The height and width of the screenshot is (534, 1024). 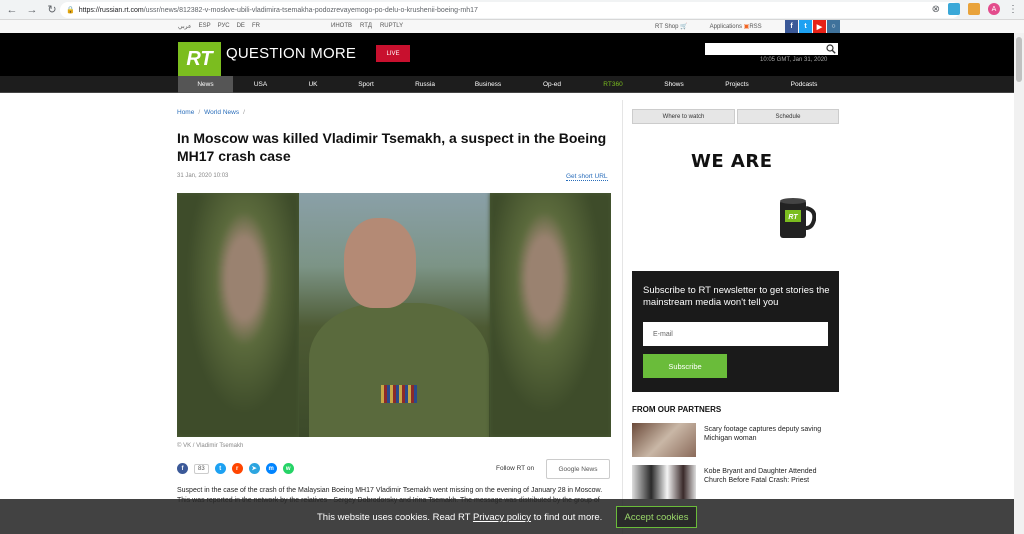 What do you see at coordinates (12, 10) in the screenshot?
I see `back-icon: ←` at bounding box center [12, 10].